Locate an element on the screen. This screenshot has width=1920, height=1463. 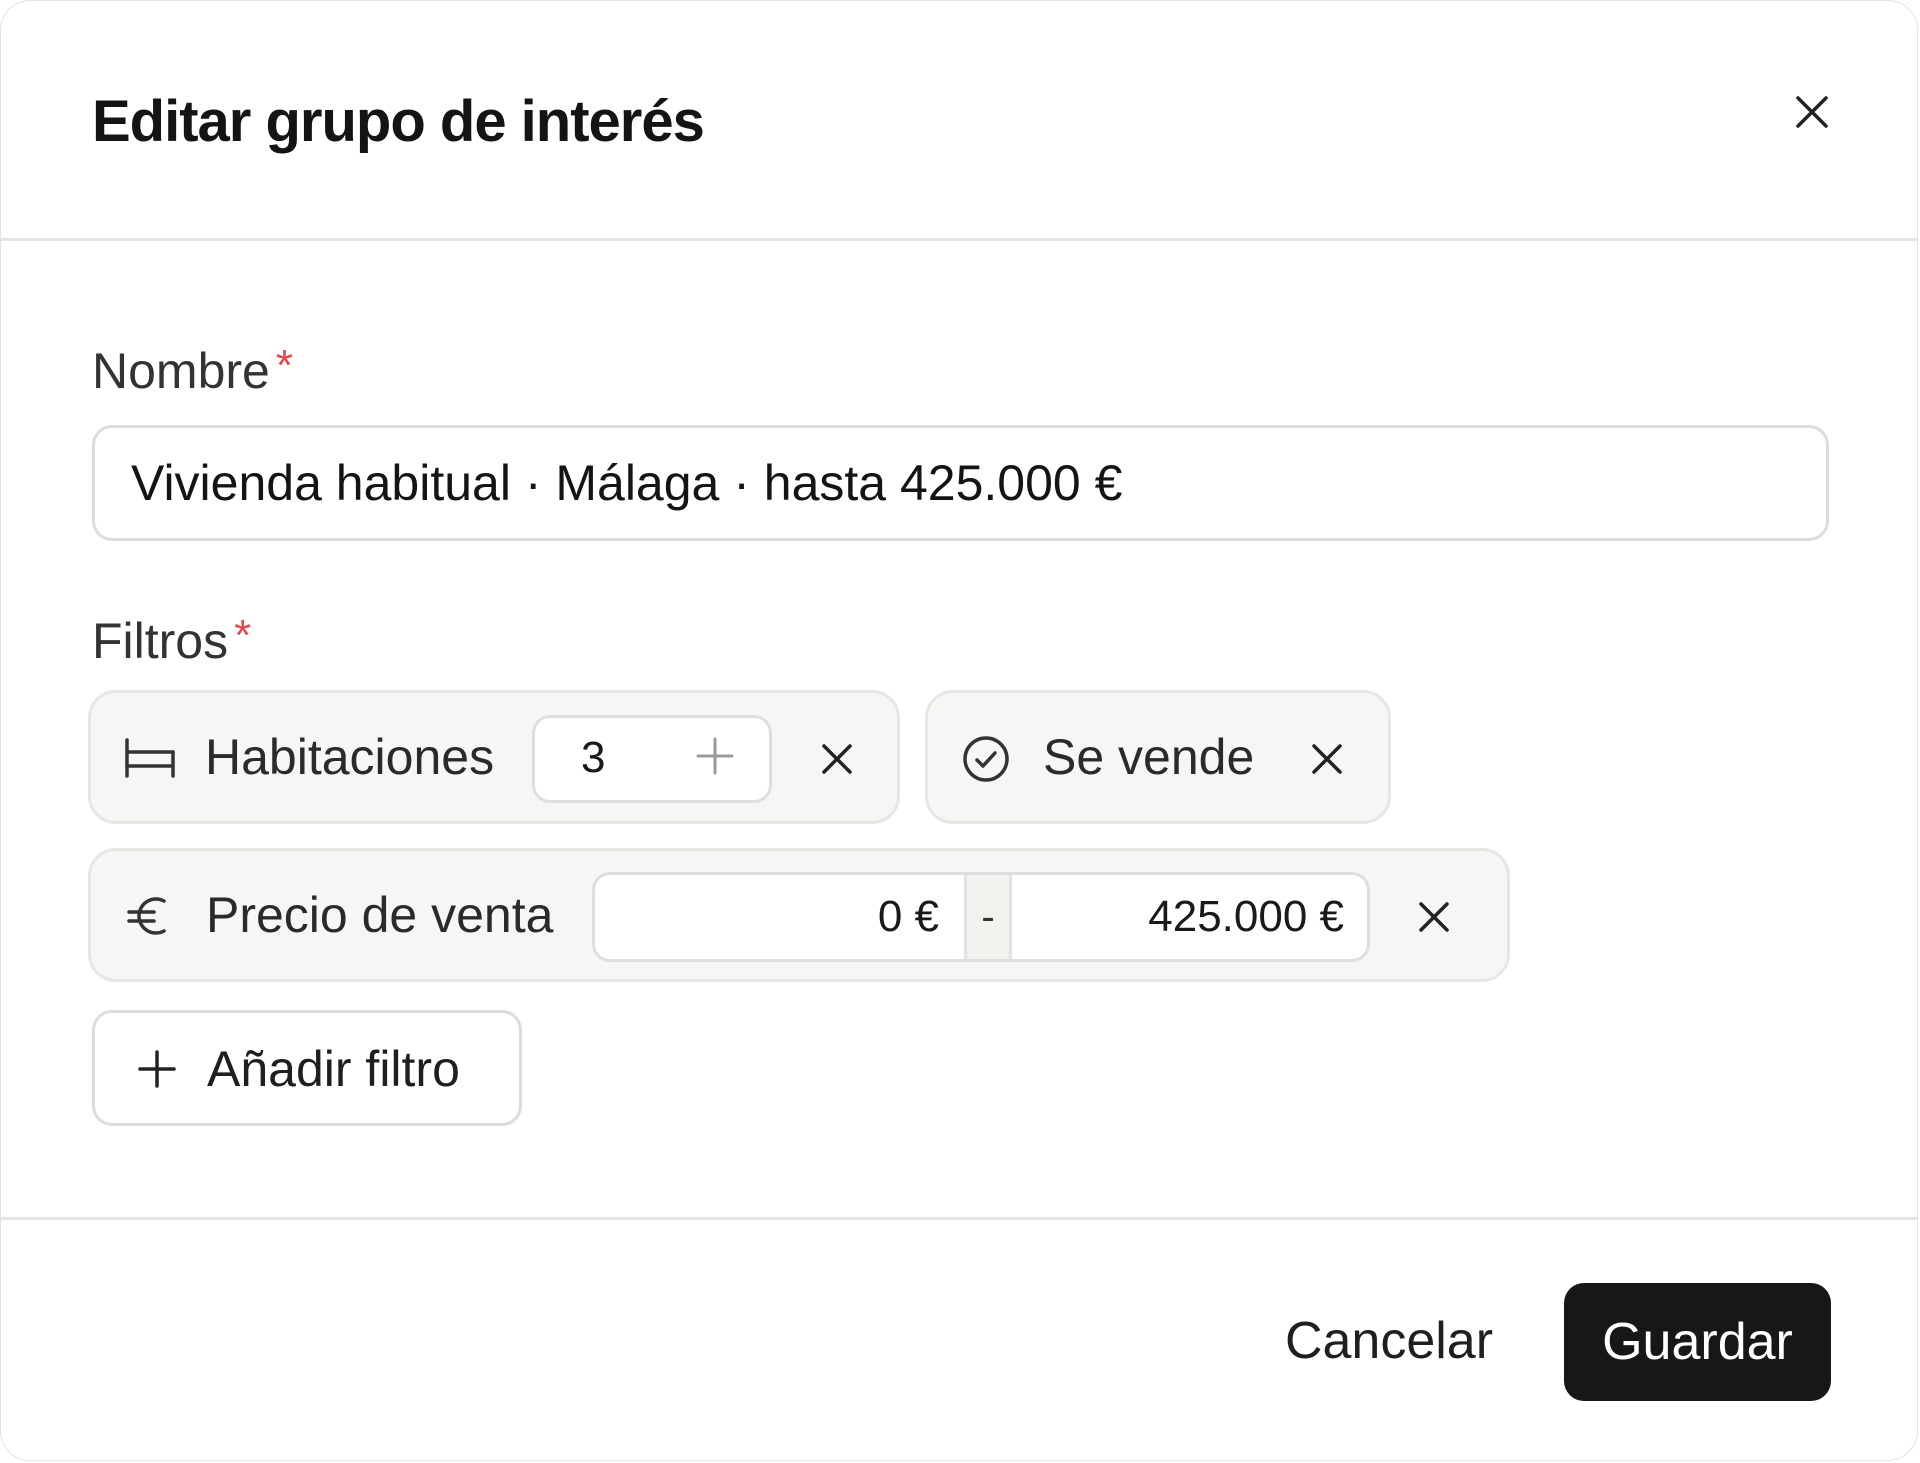
rooms-increment-button is located at coordinates (715, 756).